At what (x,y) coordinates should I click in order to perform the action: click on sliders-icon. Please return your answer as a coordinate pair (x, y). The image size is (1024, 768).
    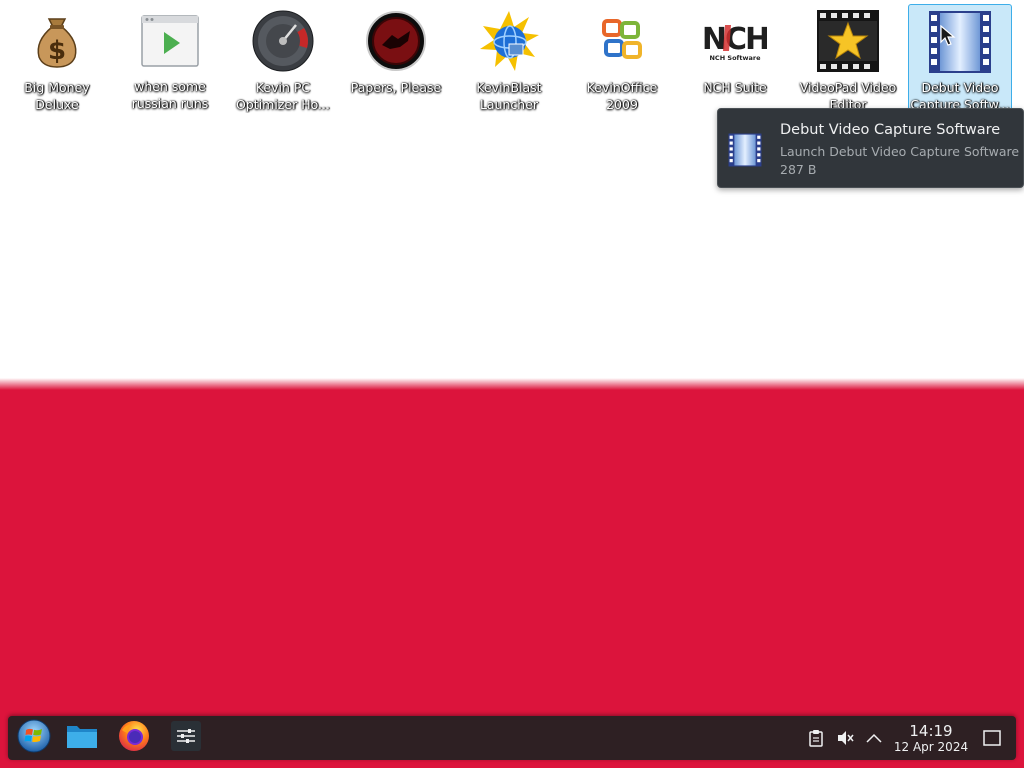
    Looking at the image, I should click on (186, 738).